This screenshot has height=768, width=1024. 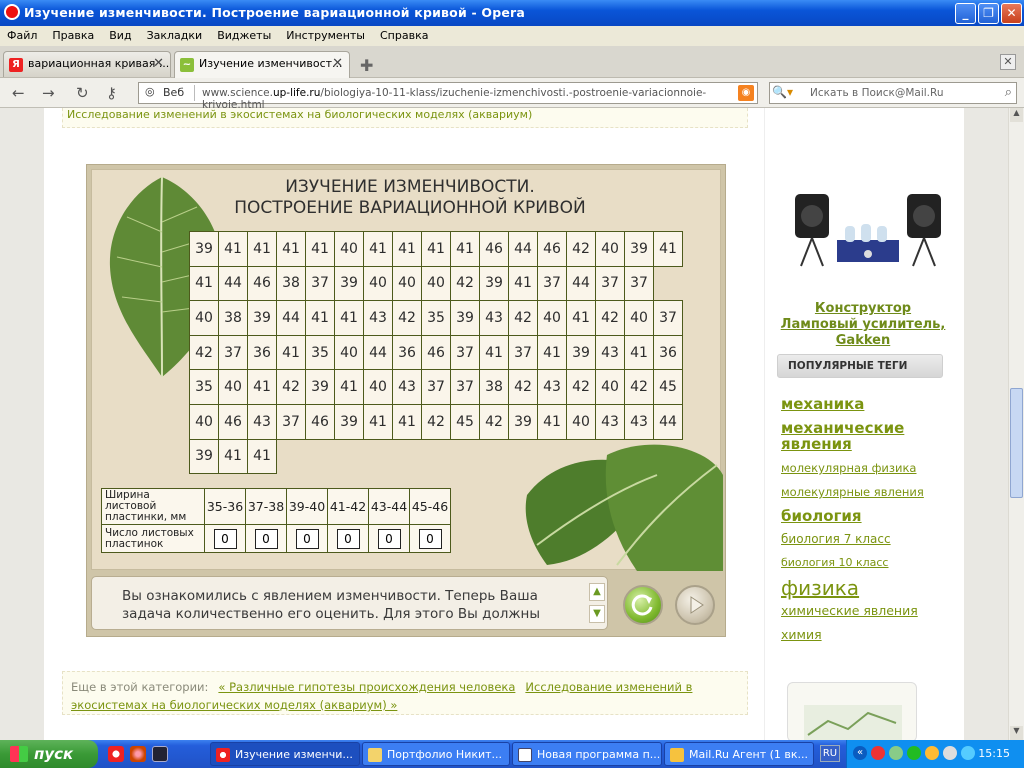 What do you see at coordinates (49, 754) in the screenshot?
I see `start-button: пуск` at bounding box center [49, 754].